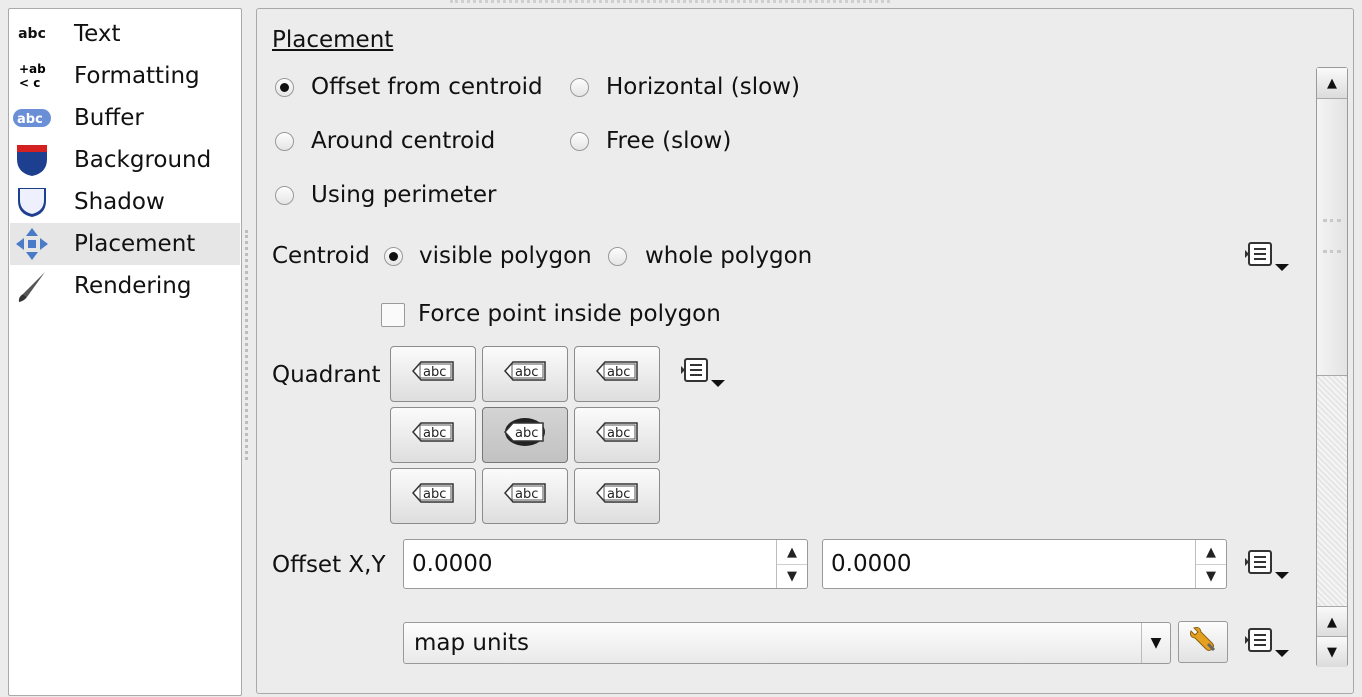  I want to click on around-centroid-label: Around centroid, so click(403, 141).